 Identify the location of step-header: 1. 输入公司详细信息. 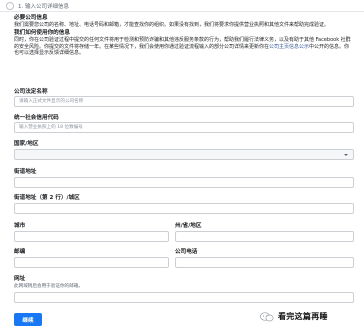
(37, 6).